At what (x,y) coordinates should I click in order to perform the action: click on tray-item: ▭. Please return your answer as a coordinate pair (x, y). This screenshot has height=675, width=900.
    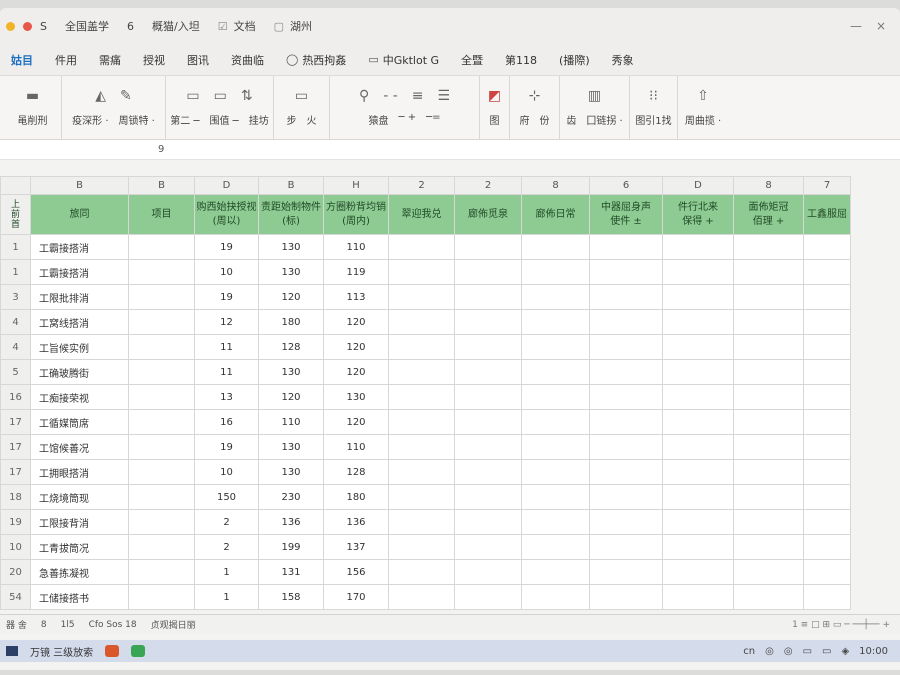
    Looking at the image, I should click on (826, 651).